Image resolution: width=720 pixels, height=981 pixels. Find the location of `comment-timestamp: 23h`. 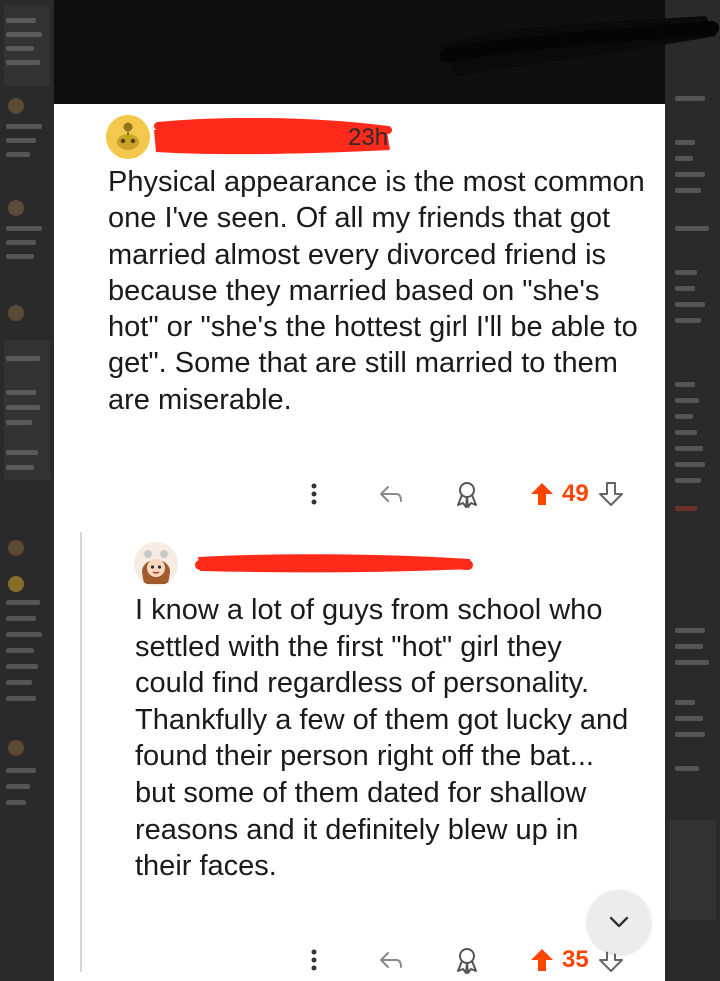

comment-timestamp: 23h is located at coordinates (368, 137).